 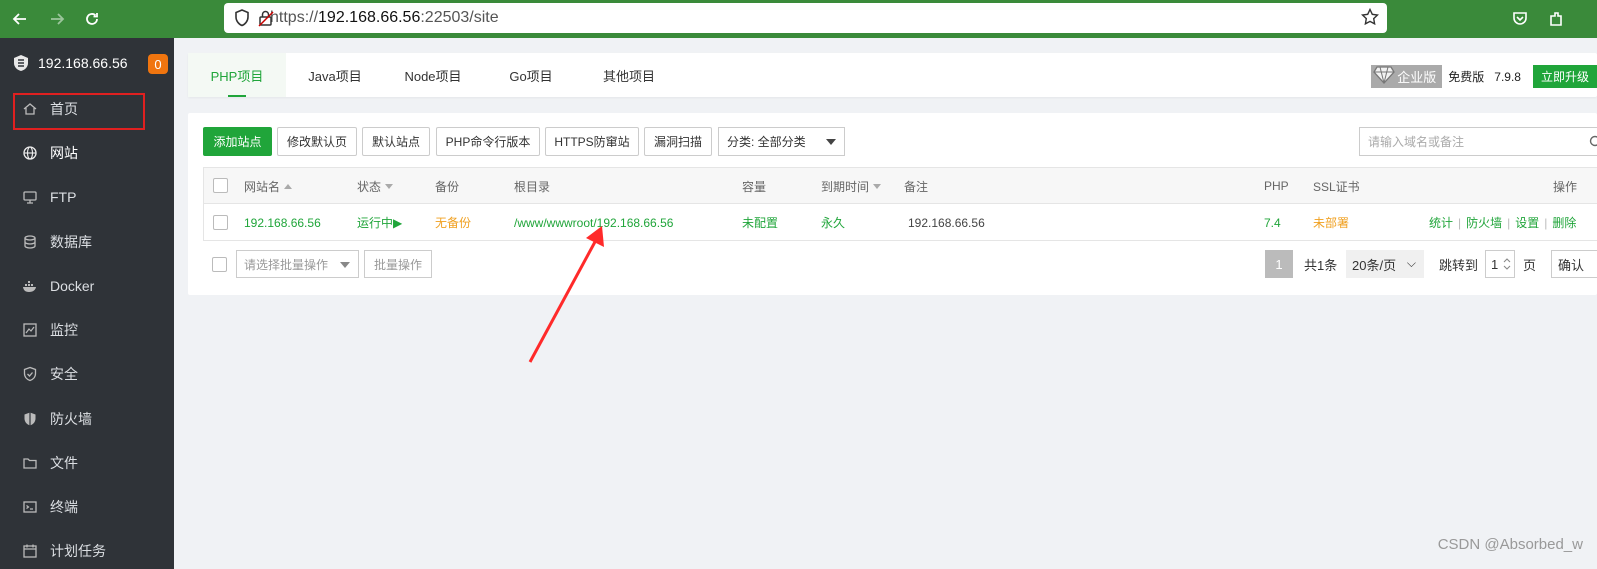 I want to click on site-php-version: 7.4, so click(x=1272, y=222).